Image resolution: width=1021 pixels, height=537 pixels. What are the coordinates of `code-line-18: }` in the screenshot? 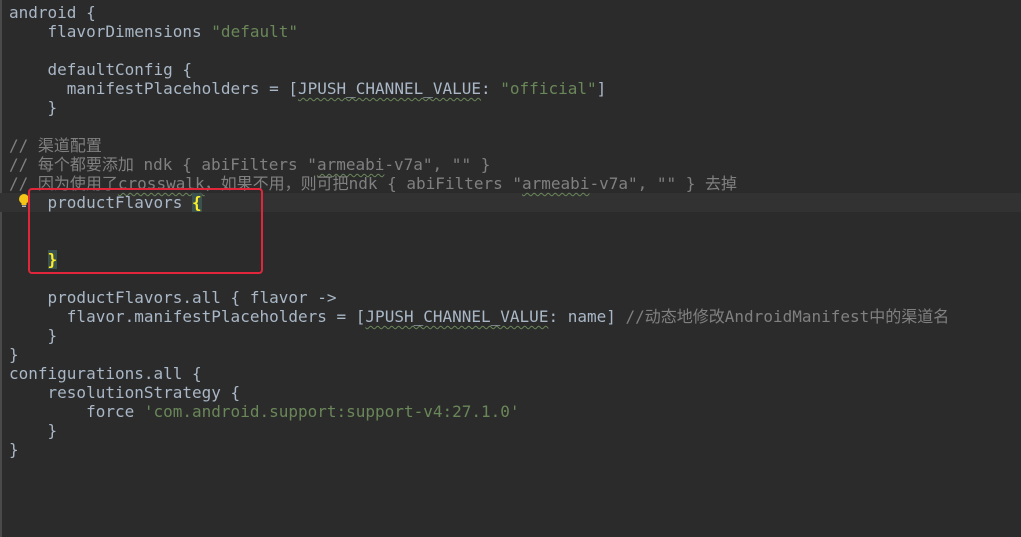 It's located at (33, 335).